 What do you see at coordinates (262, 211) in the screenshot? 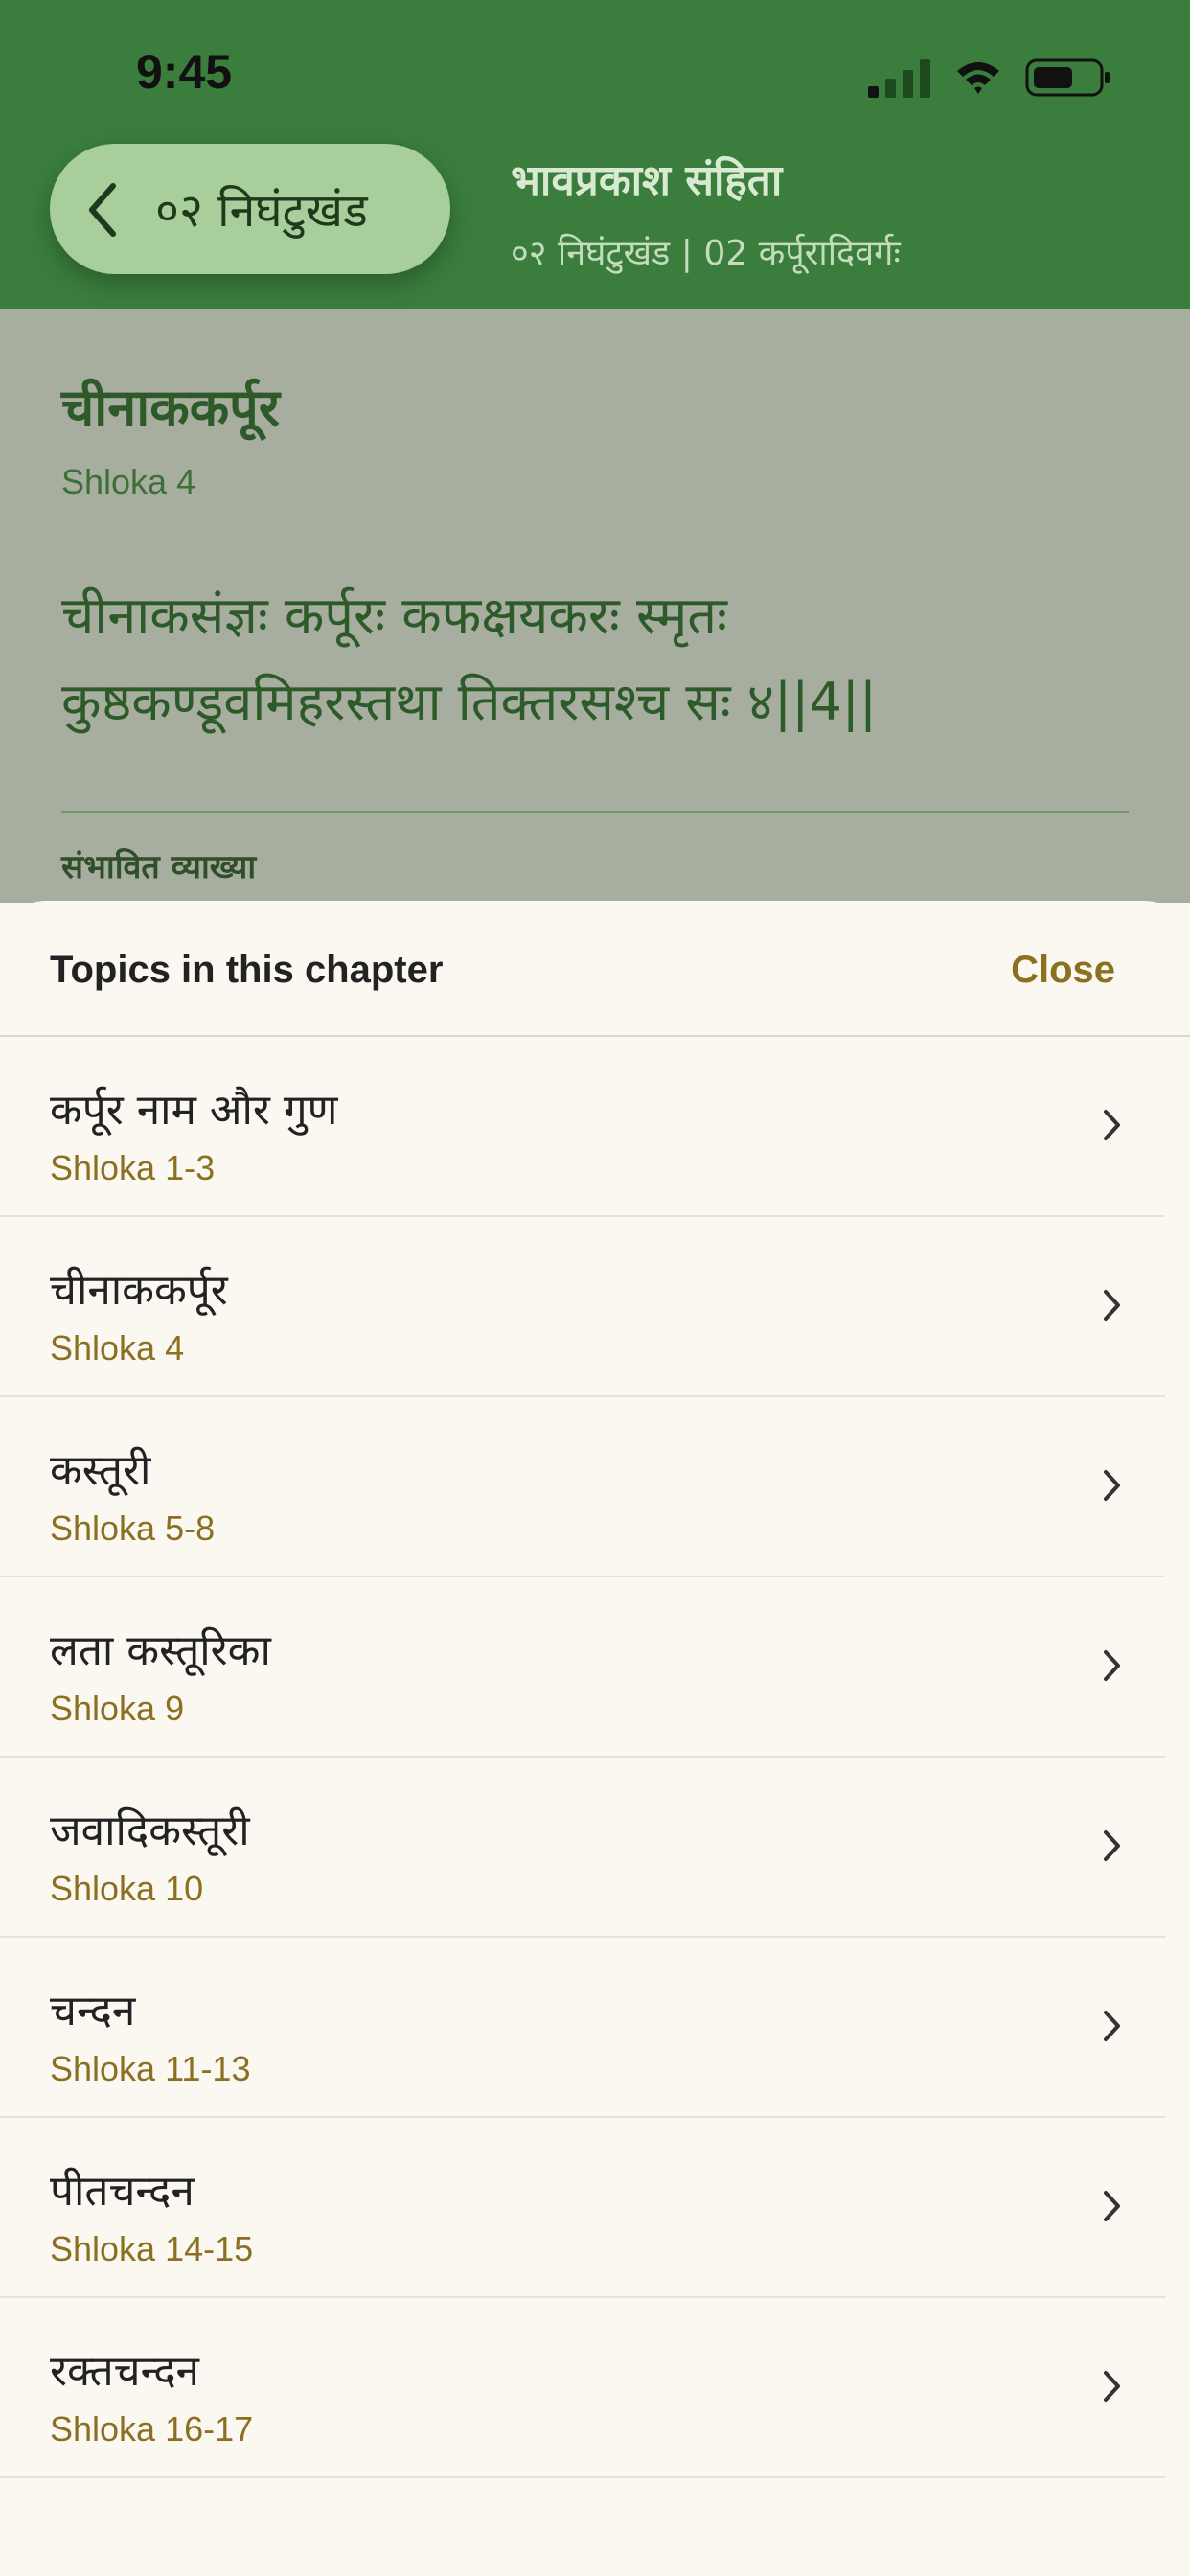
I see `back-button-label: ०२ निघंटुखंड` at bounding box center [262, 211].